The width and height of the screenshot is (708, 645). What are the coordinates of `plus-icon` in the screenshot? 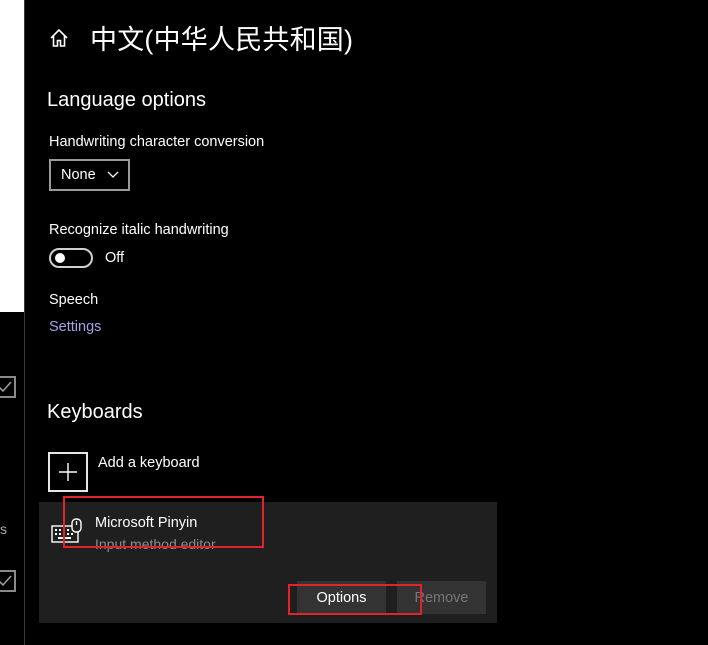 It's located at (68, 472).